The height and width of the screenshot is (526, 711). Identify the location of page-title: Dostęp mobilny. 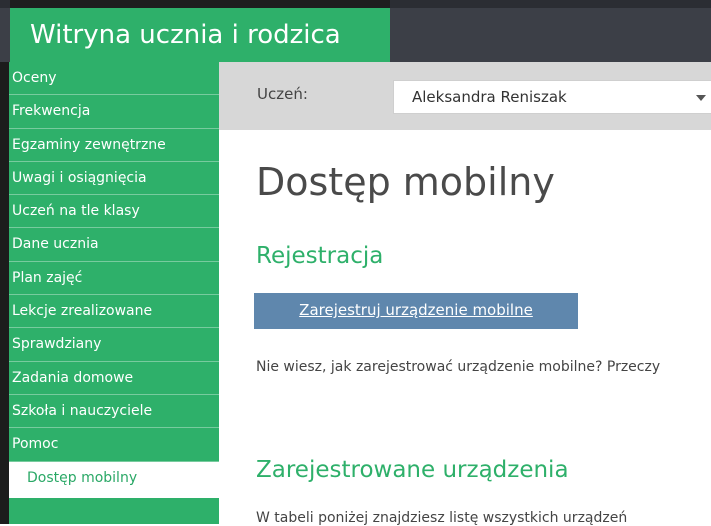
(405, 182).